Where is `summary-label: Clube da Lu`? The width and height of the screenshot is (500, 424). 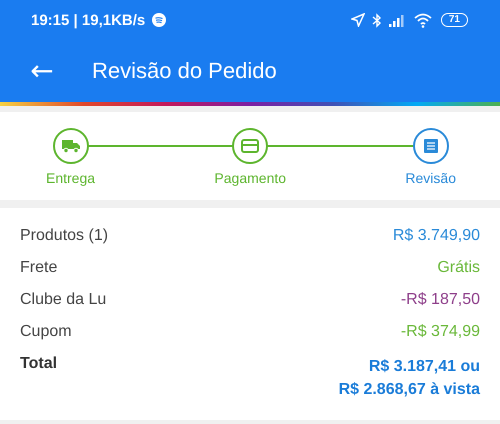
summary-label: Clube da Lu is located at coordinates (63, 300).